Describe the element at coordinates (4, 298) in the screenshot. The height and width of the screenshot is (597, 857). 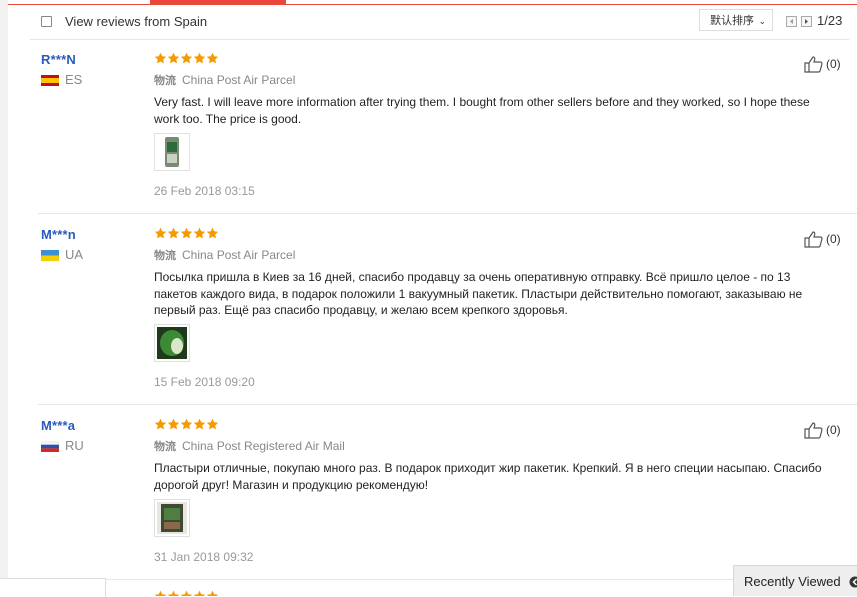
I see `left-gutter` at that location.